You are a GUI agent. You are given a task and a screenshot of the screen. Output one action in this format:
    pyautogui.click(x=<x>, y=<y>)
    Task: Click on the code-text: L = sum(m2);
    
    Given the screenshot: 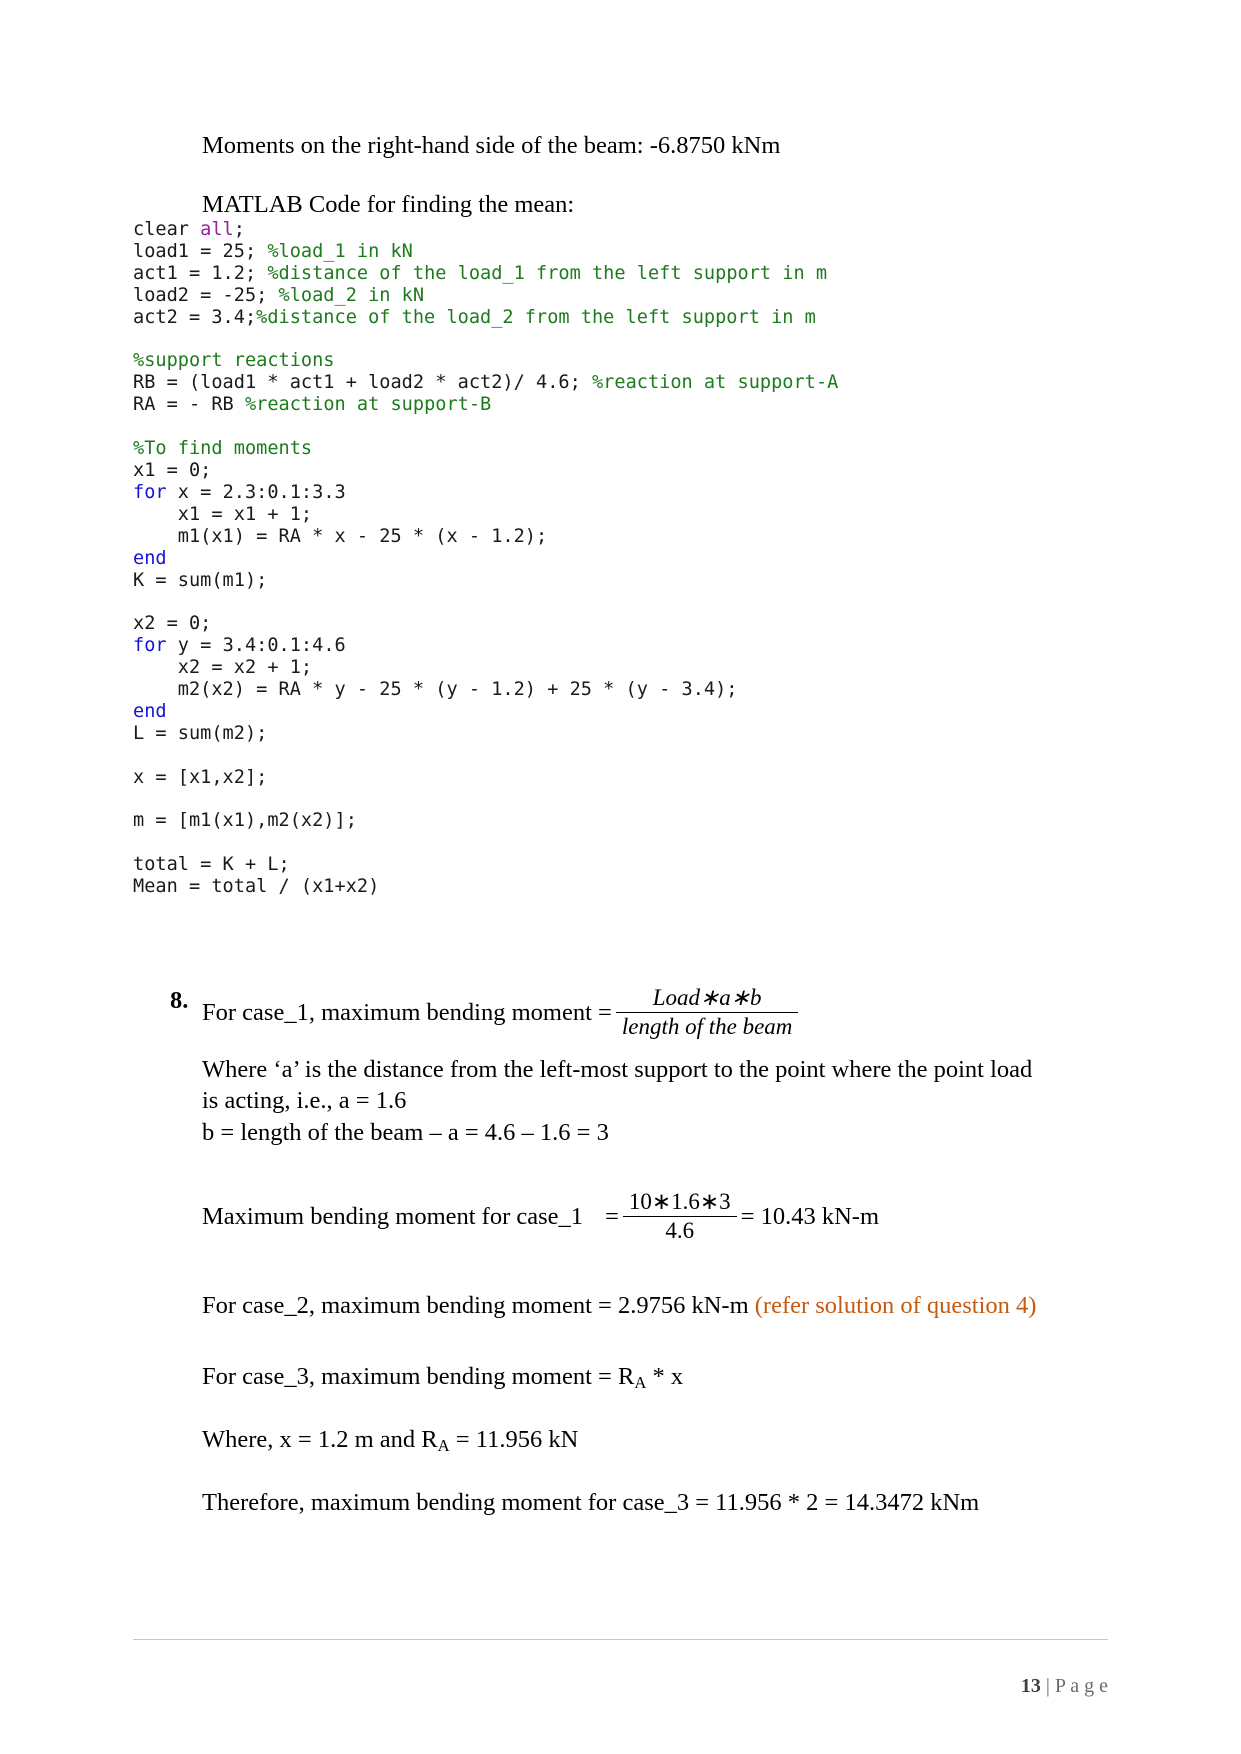 What is the action you would take?
    pyautogui.click(x=200, y=733)
    